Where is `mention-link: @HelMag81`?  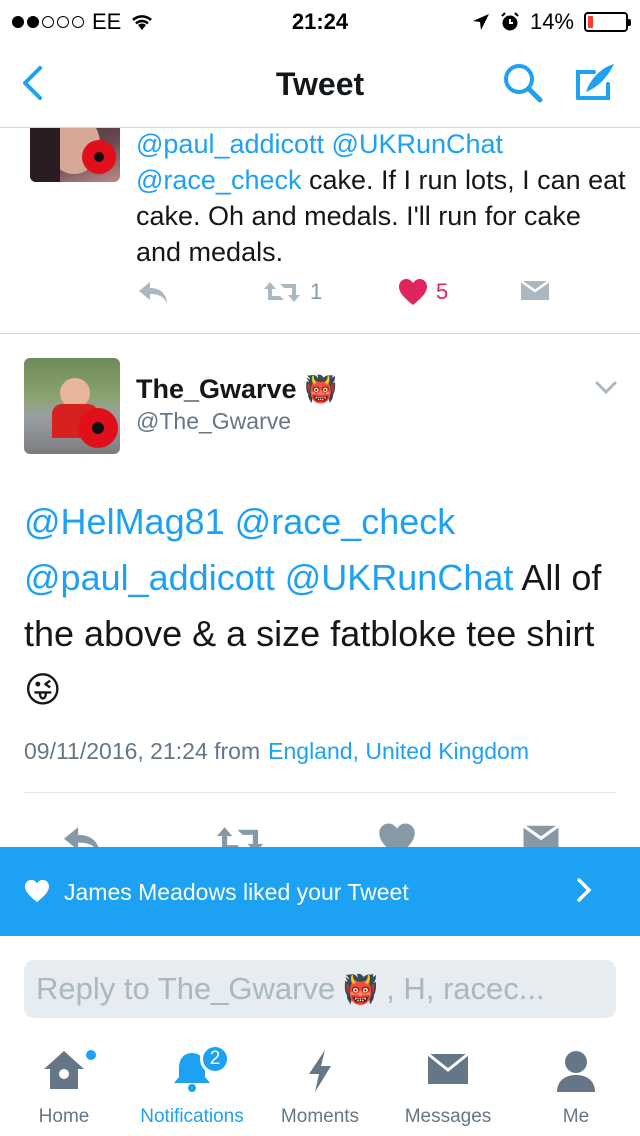 mention-link: @HelMag81 is located at coordinates (124, 521).